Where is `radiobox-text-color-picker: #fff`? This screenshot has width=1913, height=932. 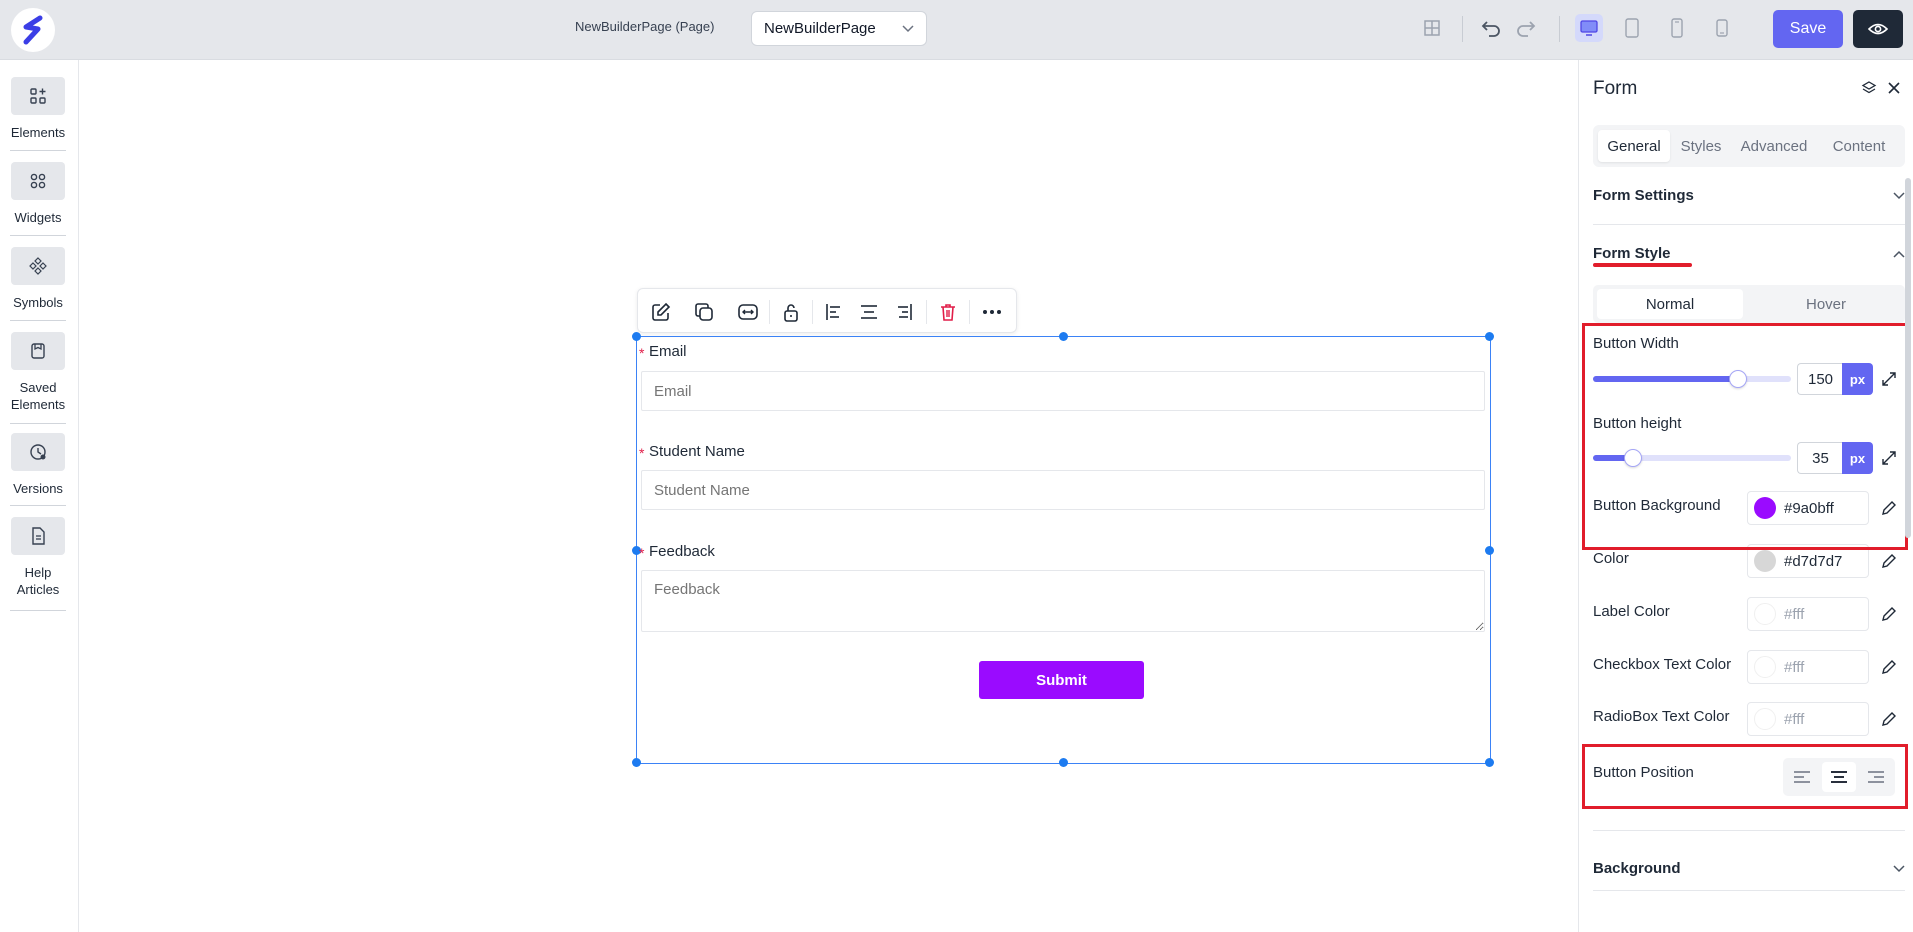
radiobox-text-color-picker: #fff is located at coordinates (1808, 719).